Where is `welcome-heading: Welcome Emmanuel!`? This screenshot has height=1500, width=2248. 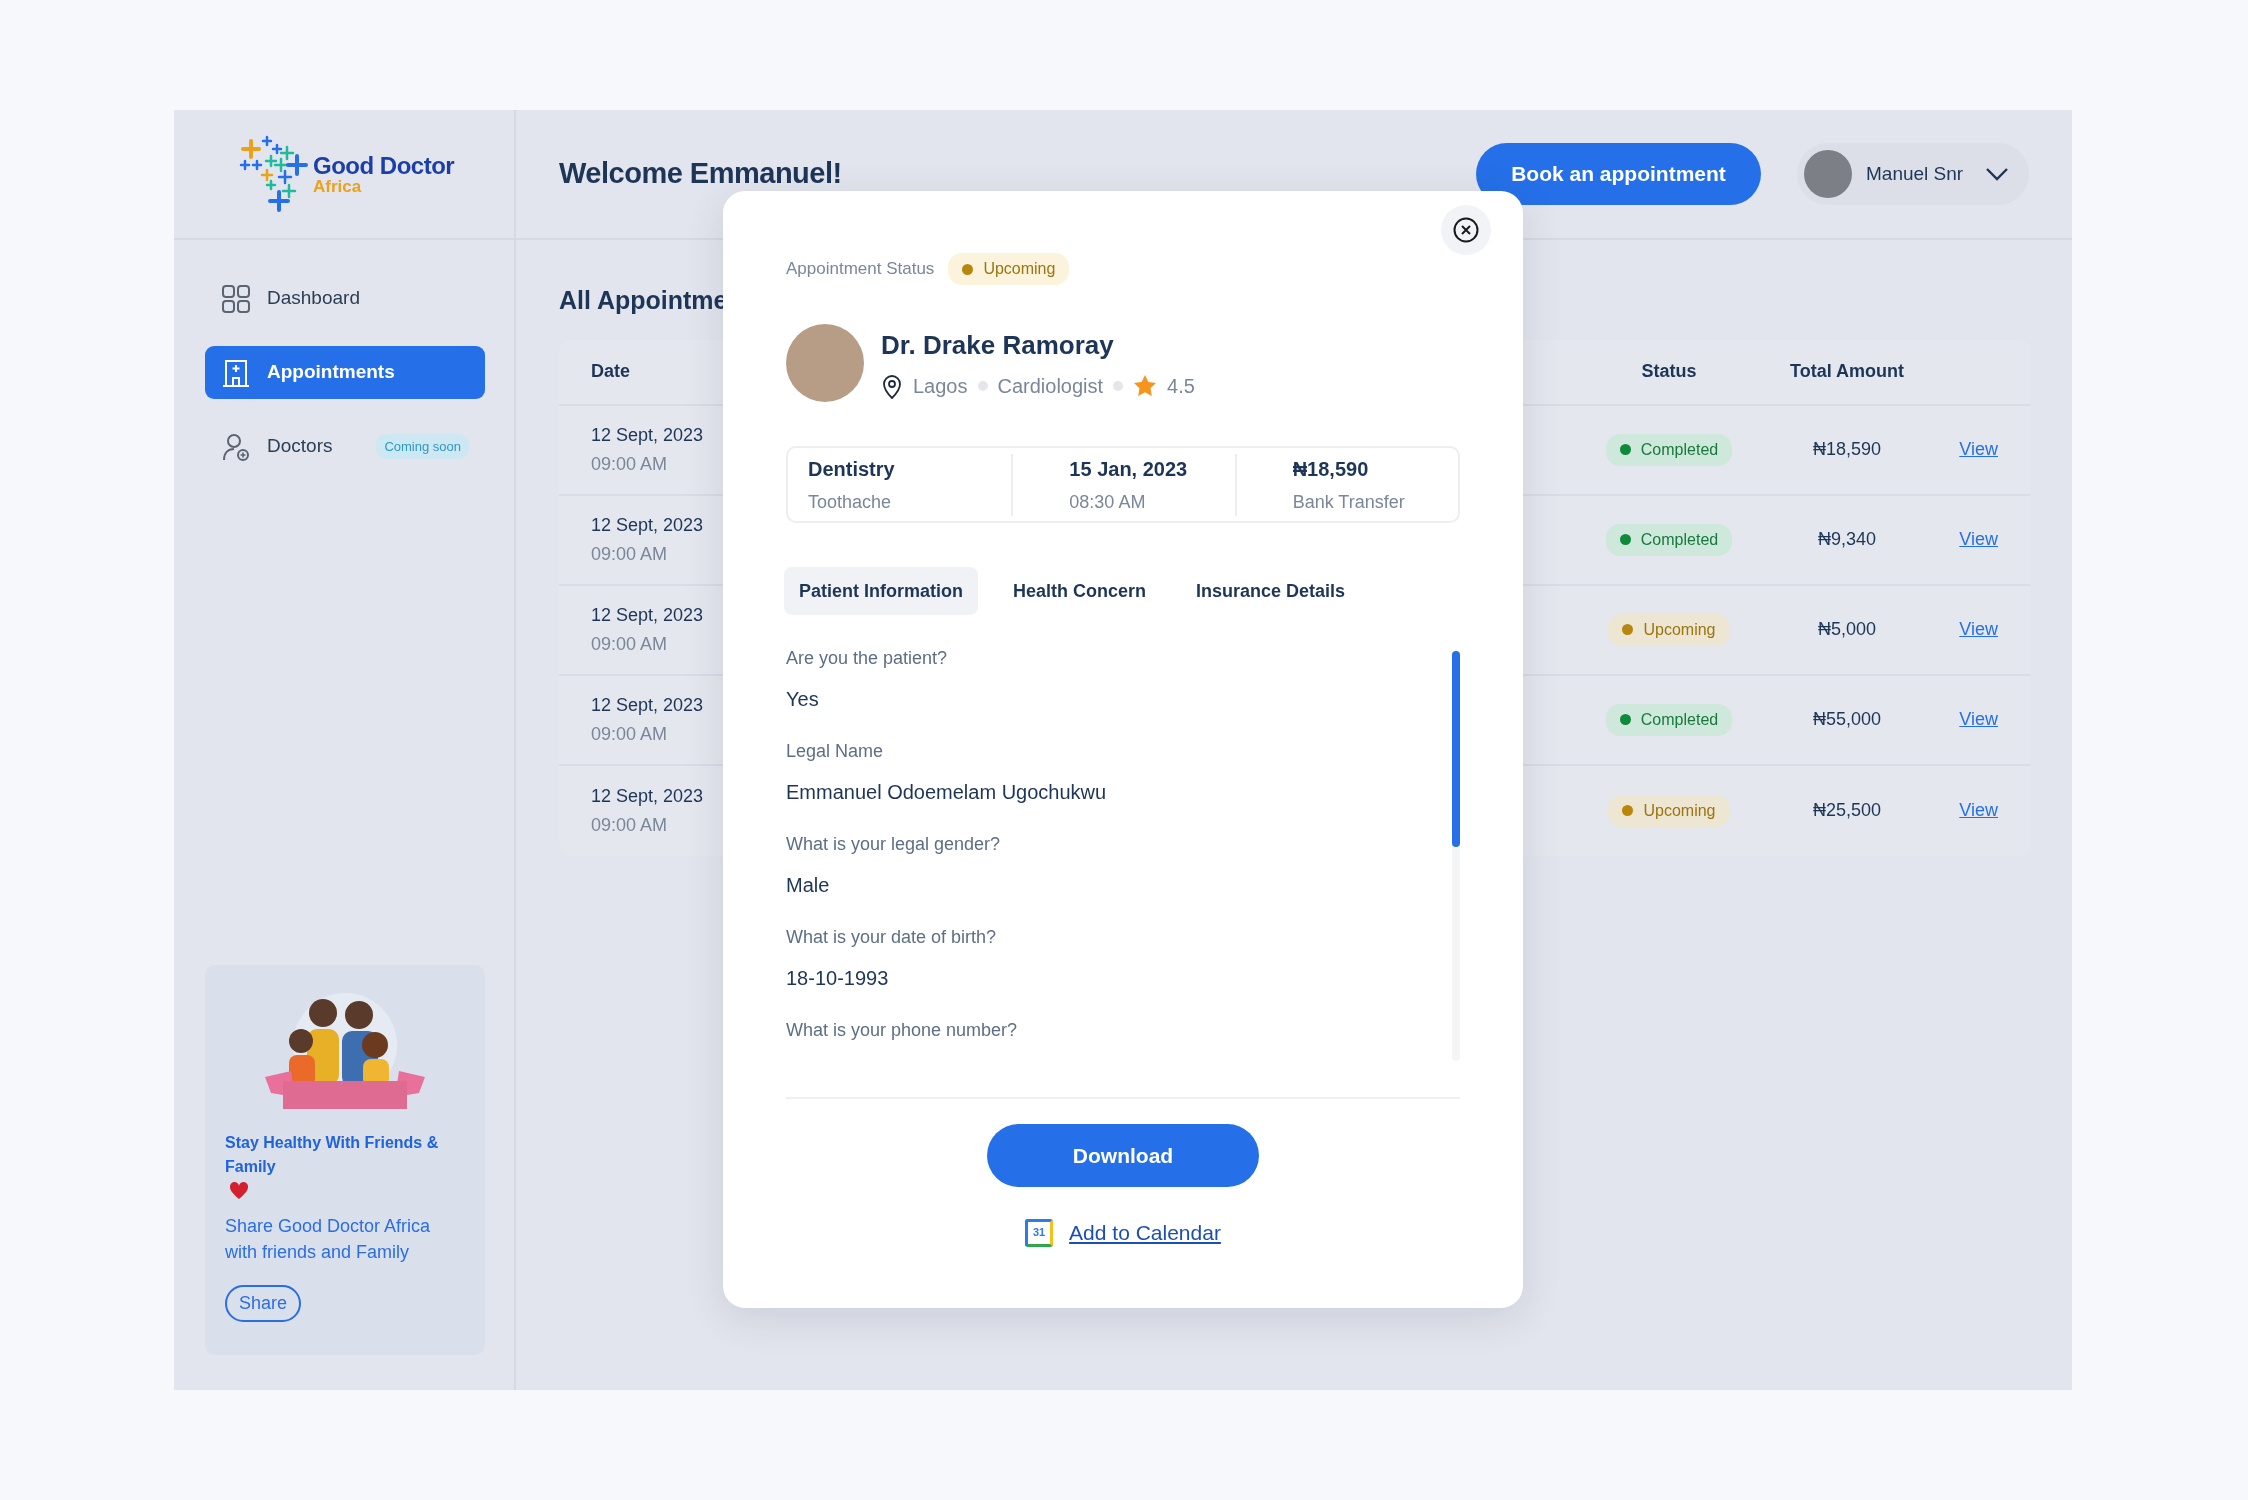 welcome-heading: Welcome Emmanuel! is located at coordinates (700, 174).